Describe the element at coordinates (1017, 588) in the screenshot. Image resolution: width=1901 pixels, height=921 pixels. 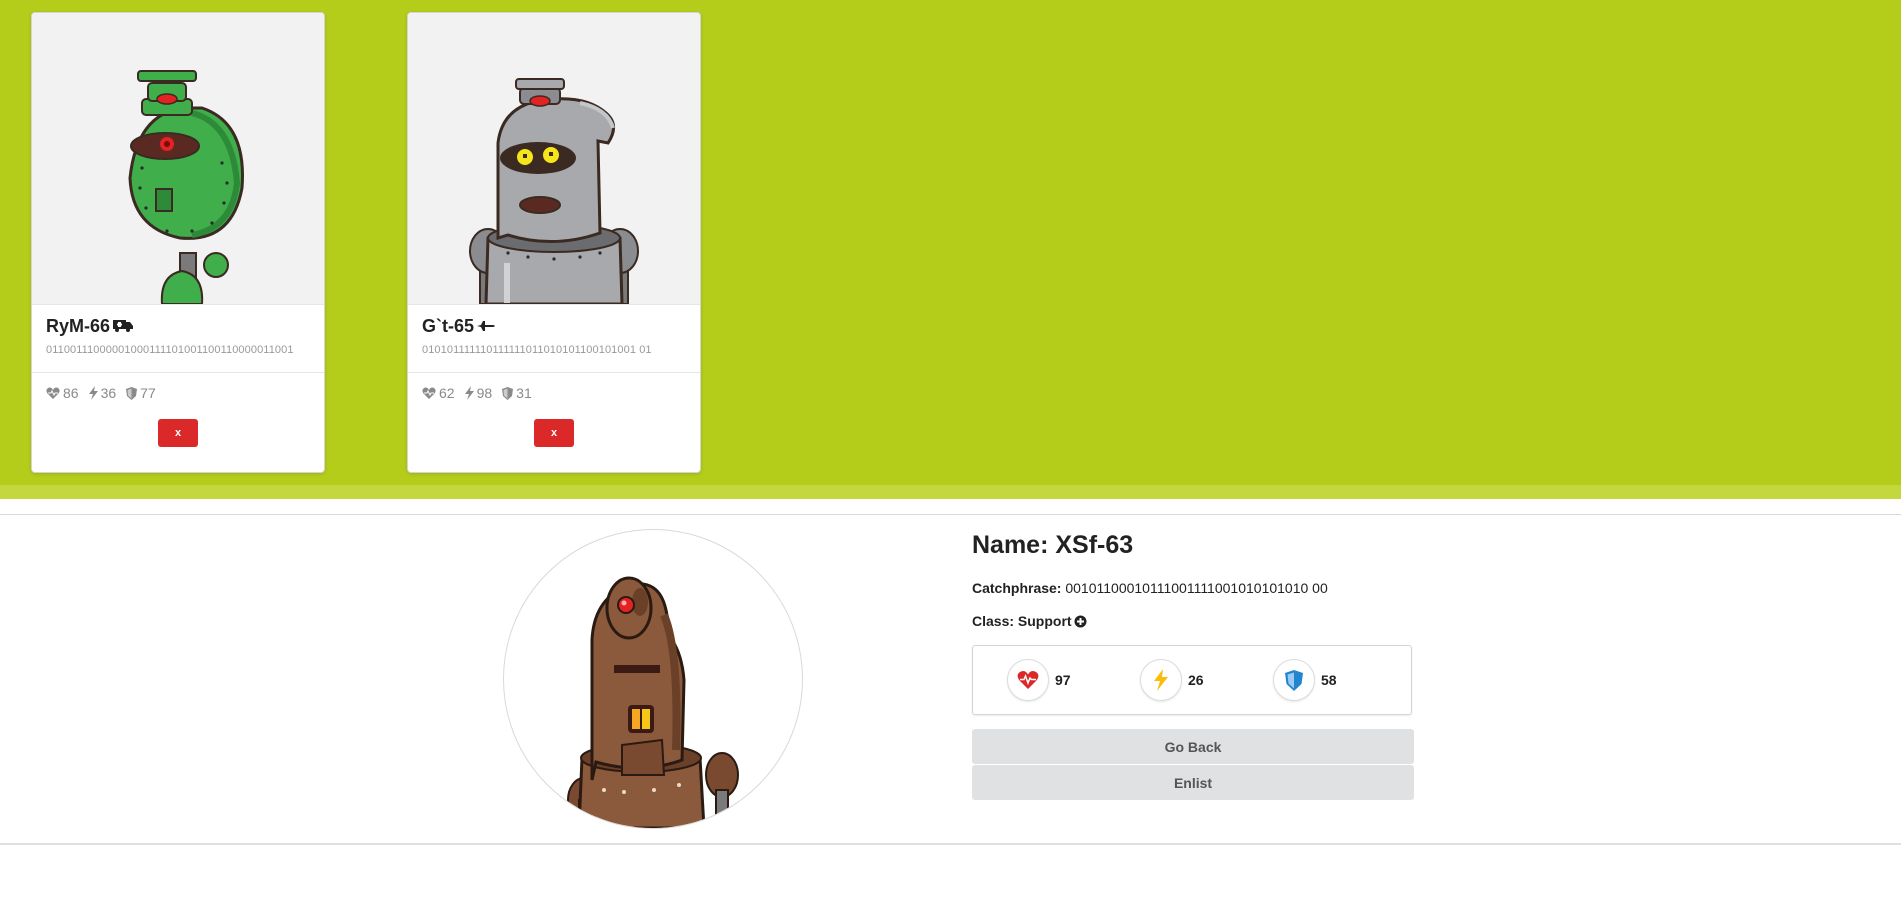
I see `catchphrase-label: Catchphrase:` at that location.